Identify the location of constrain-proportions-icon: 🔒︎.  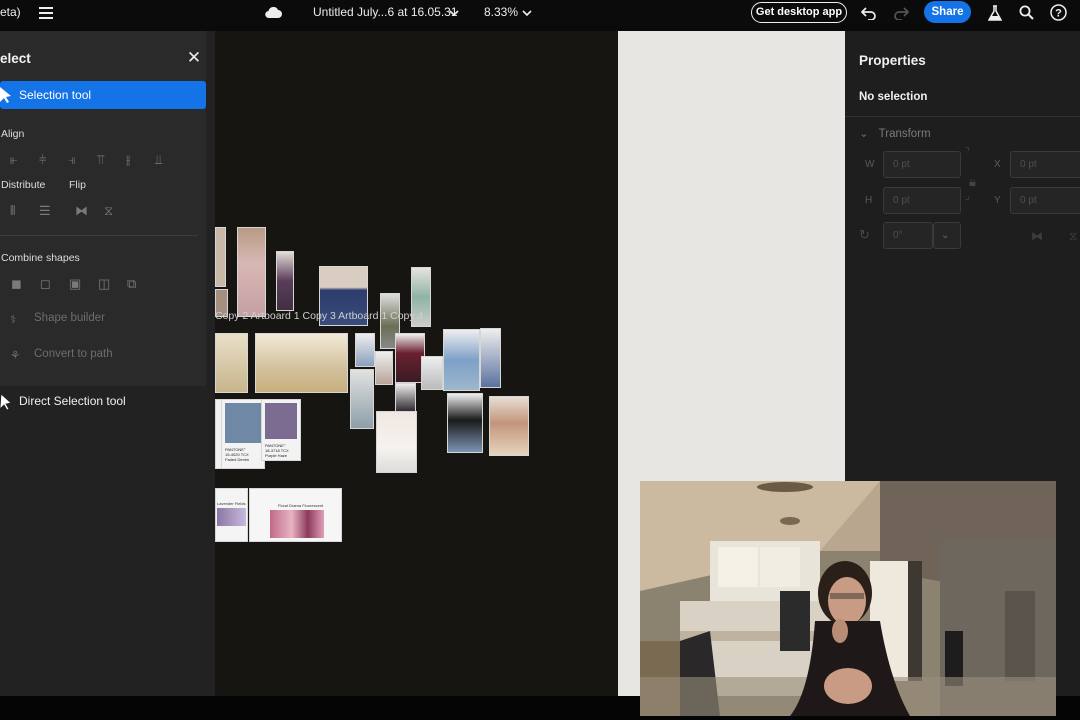
(972, 182).